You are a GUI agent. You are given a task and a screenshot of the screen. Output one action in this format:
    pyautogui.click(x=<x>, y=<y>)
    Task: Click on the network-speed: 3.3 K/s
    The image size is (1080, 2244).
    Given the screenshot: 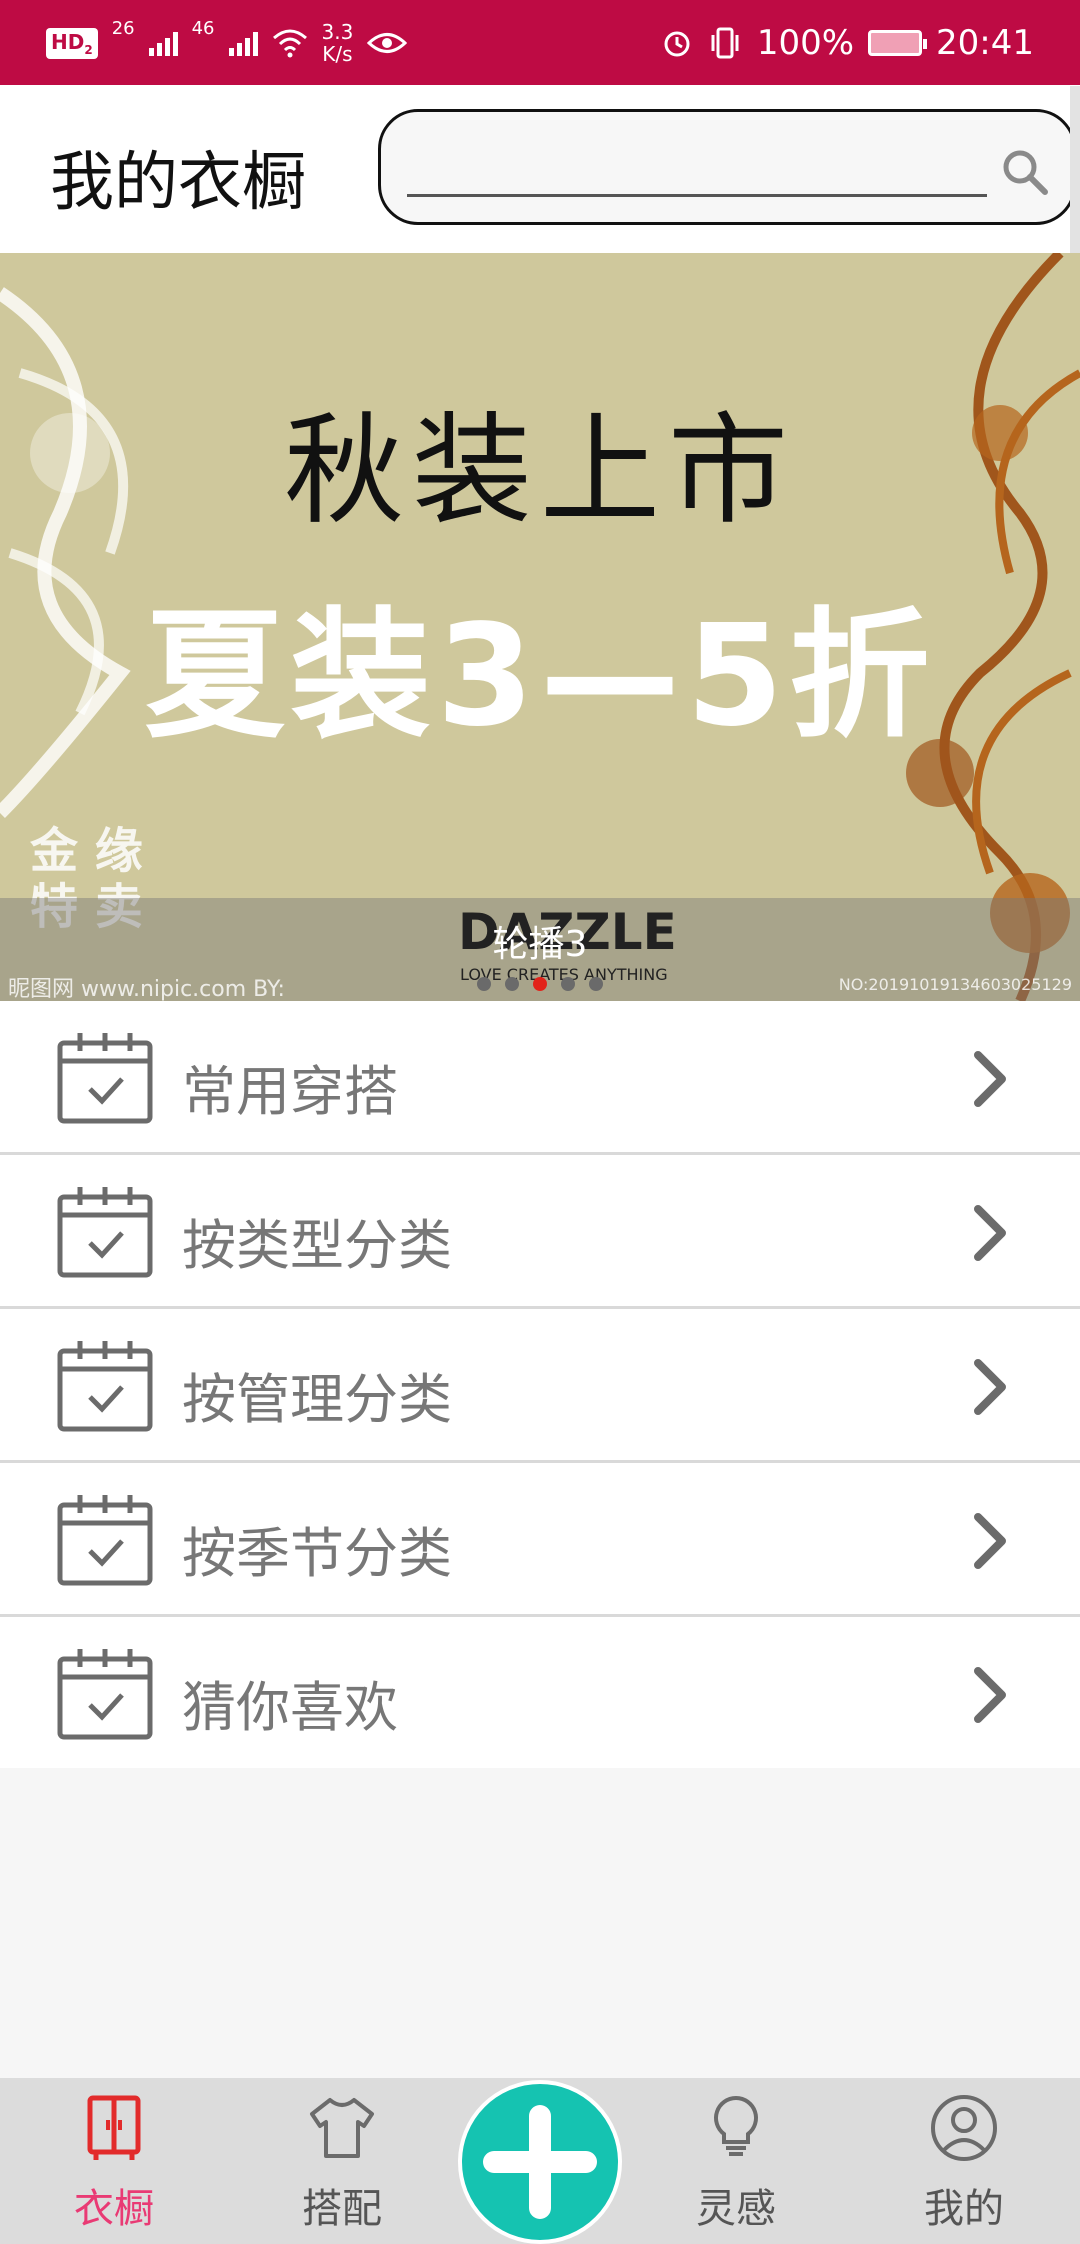 What is the action you would take?
    pyautogui.click(x=337, y=43)
    